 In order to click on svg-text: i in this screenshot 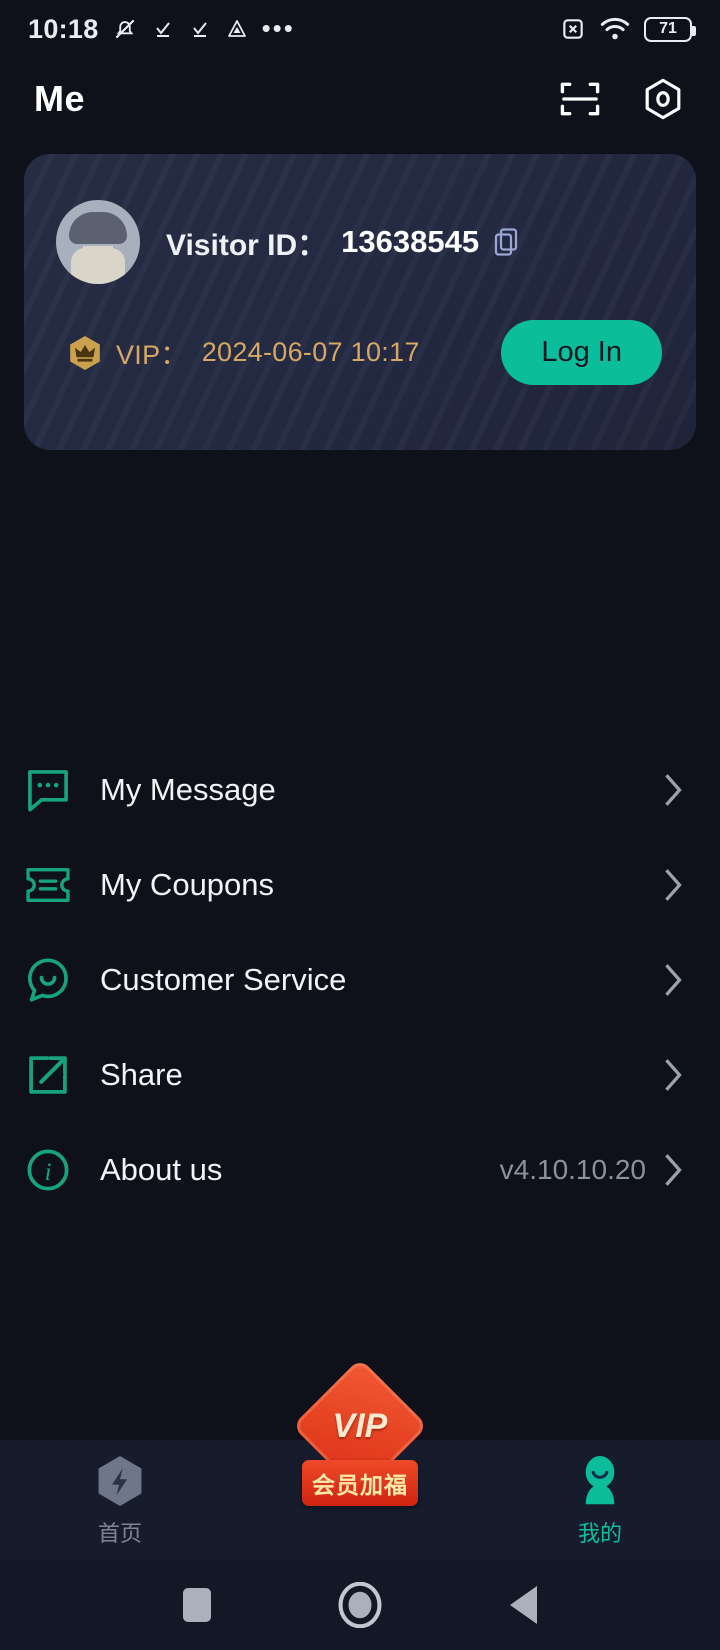, I will do `click(47, 1172)`.